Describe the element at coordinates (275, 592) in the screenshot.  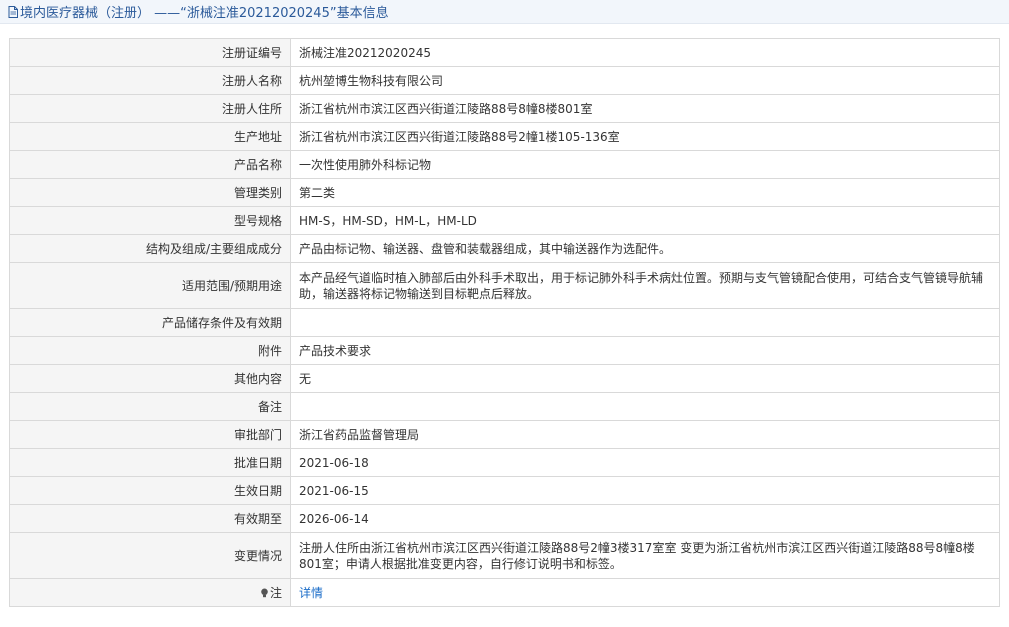
I see `note-label: 注` at that location.